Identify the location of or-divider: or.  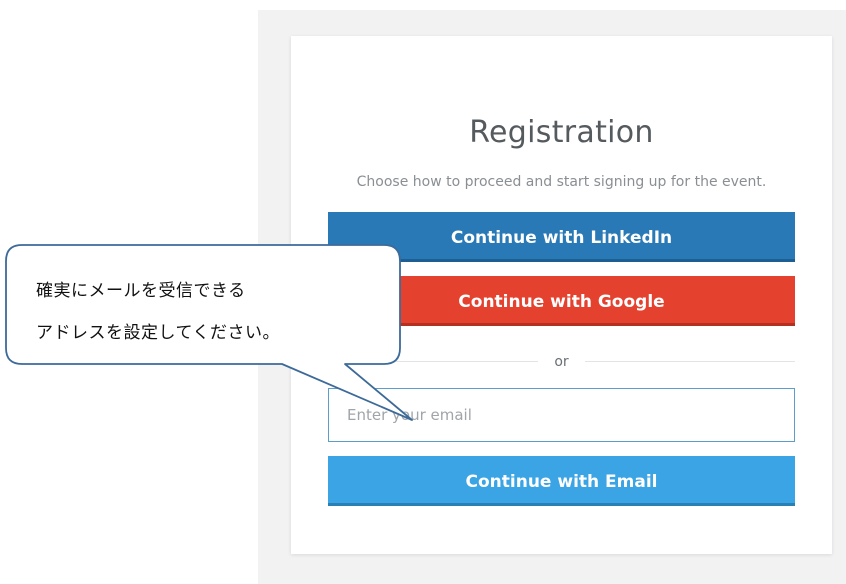
(561, 362).